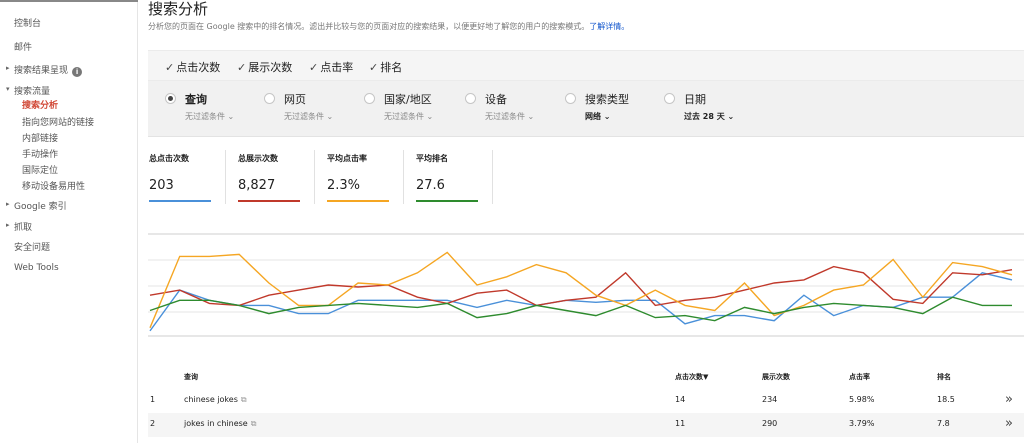  I want to click on sidebar-top-edge, so click(69, 2).